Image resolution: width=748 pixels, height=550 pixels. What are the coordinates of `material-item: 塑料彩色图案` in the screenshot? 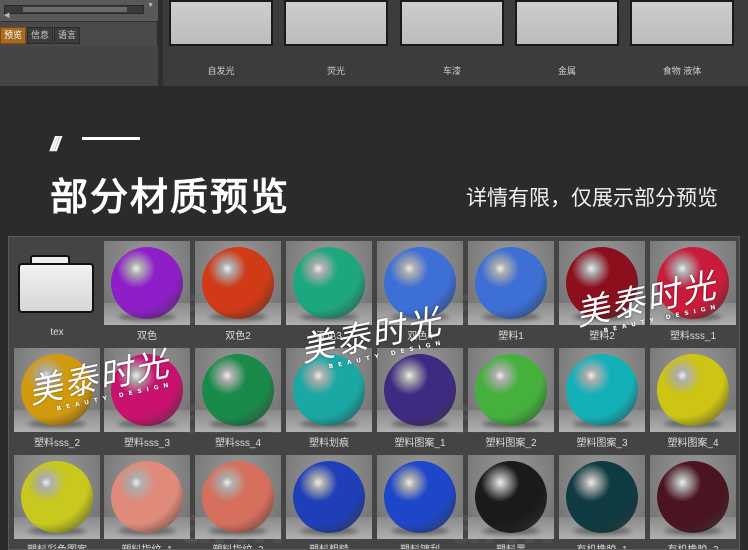 It's located at (57, 502).